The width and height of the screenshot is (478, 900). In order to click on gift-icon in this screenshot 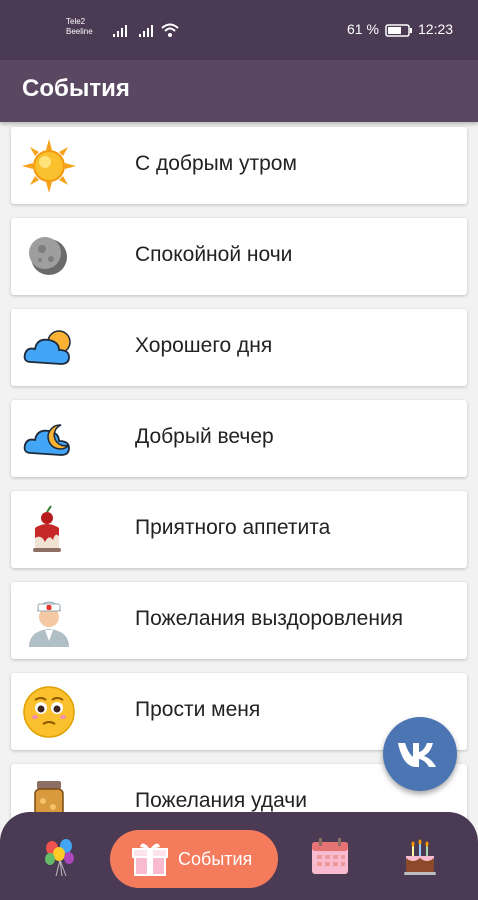, I will do `click(150, 859)`.